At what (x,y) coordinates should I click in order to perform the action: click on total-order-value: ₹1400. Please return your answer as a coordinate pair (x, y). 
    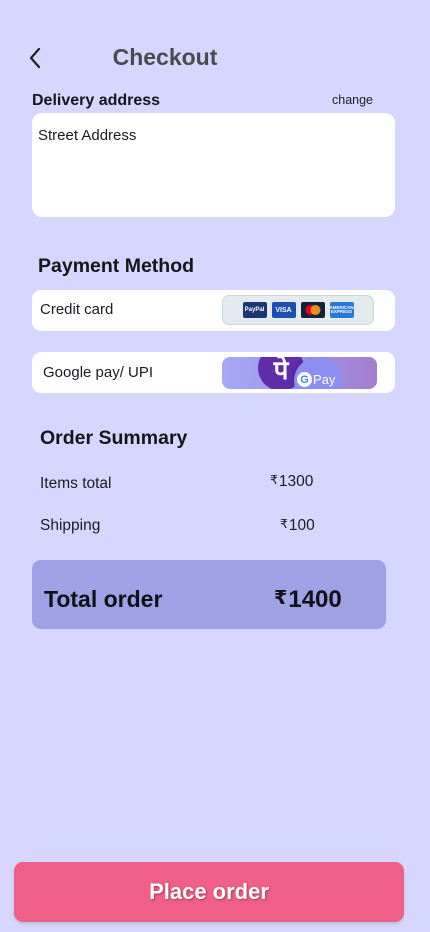
    Looking at the image, I should click on (308, 599).